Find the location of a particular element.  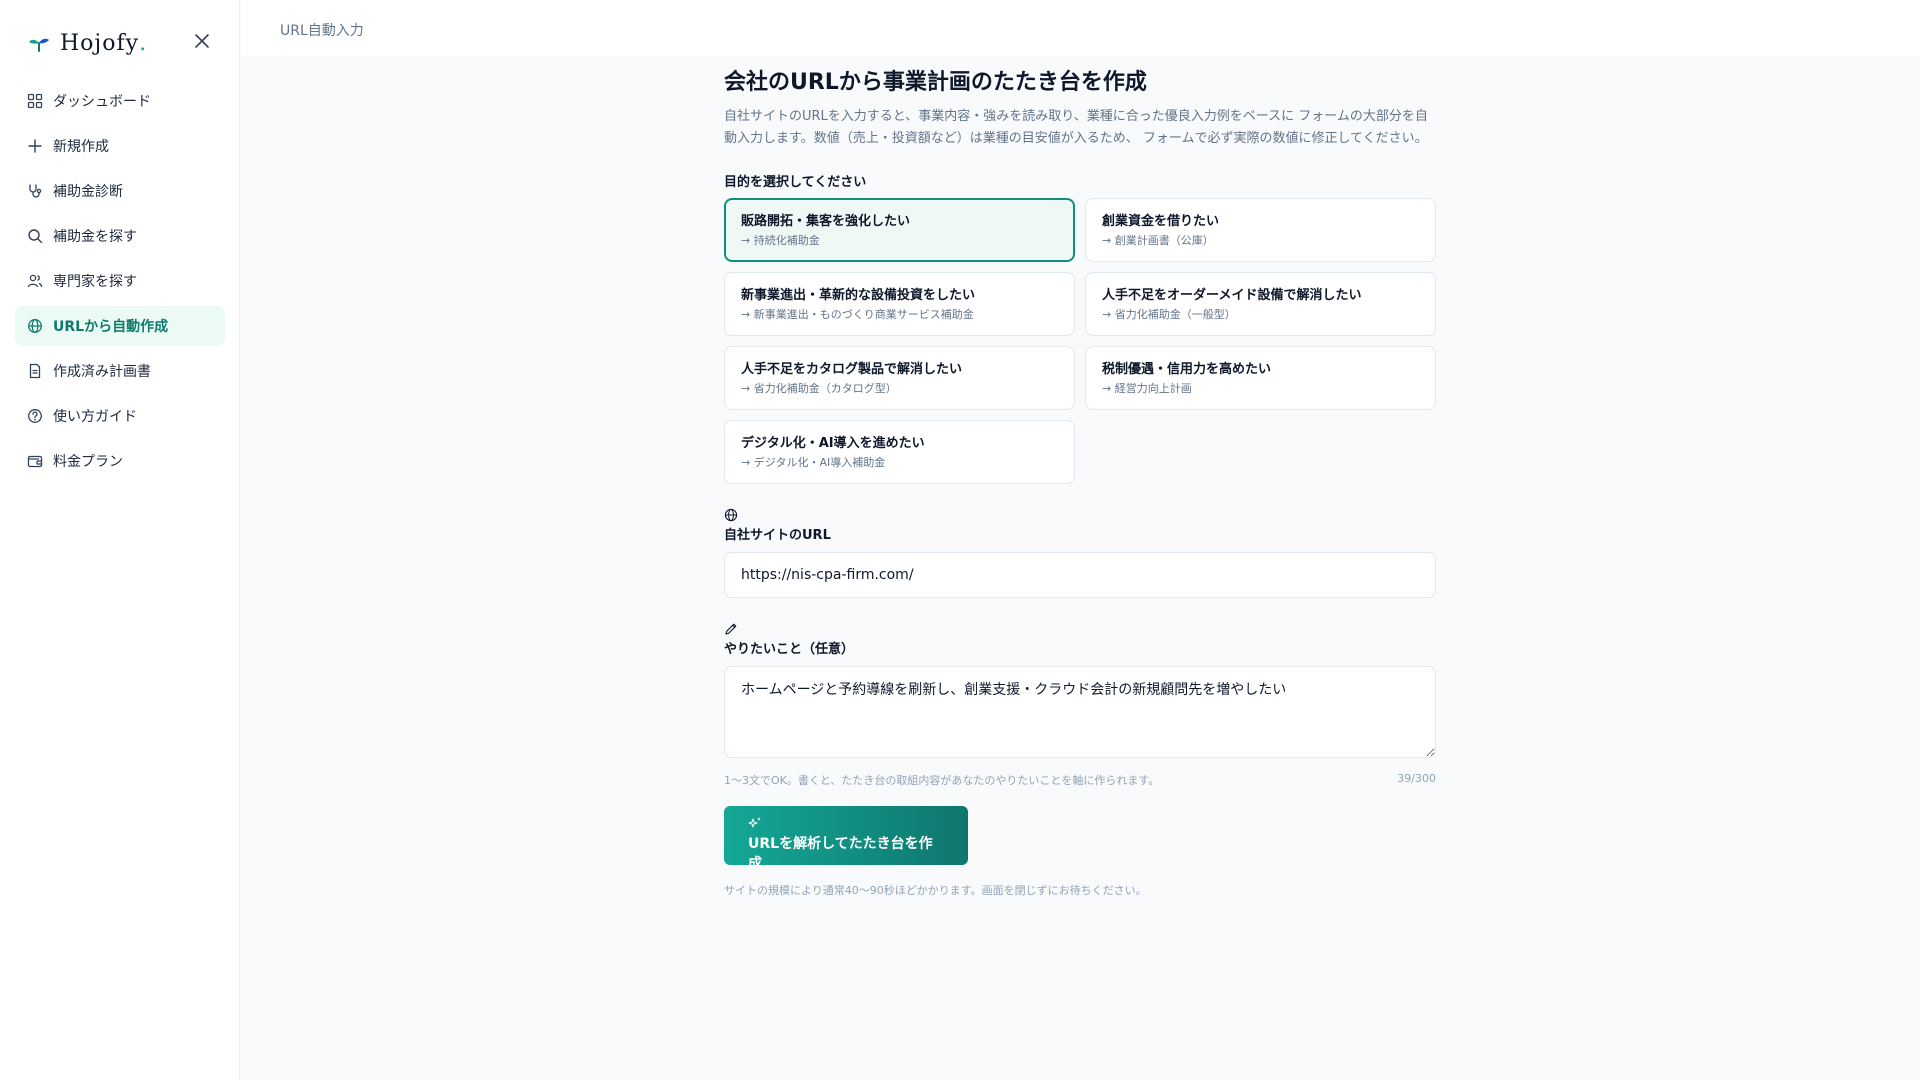

close-icon is located at coordinates (202, 41).